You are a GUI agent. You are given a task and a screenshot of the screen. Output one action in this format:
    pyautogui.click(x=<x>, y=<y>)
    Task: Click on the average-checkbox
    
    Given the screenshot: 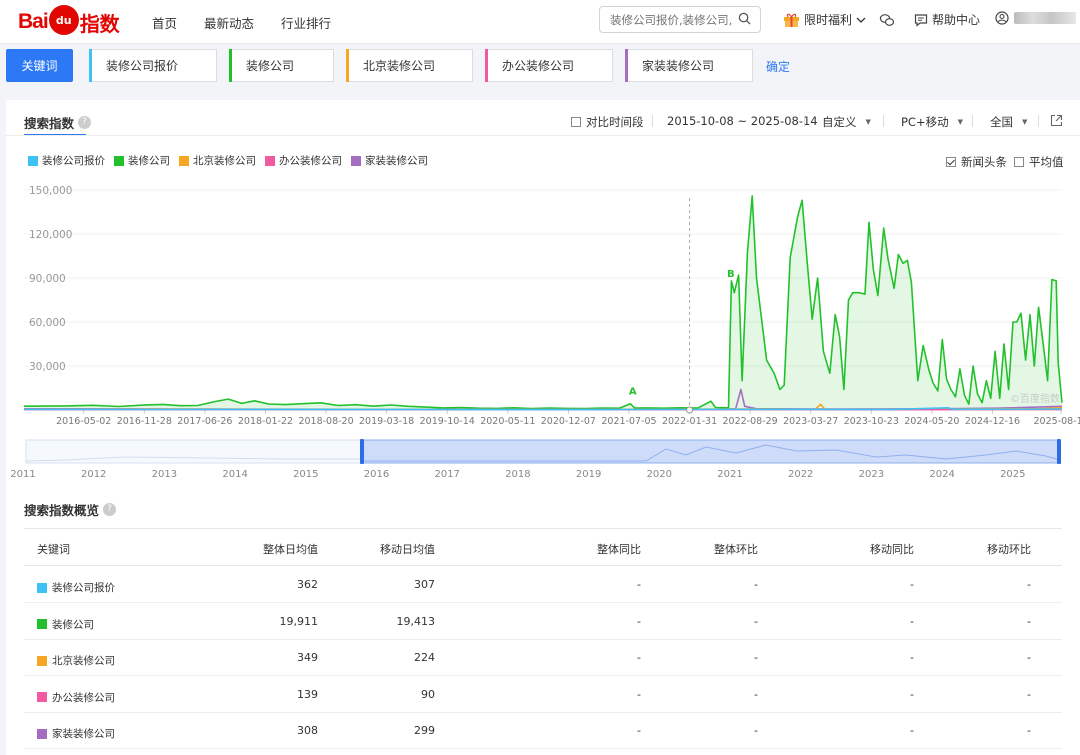 What is the action you would take?
    pyautogui.click(x=1019, y=162)
    